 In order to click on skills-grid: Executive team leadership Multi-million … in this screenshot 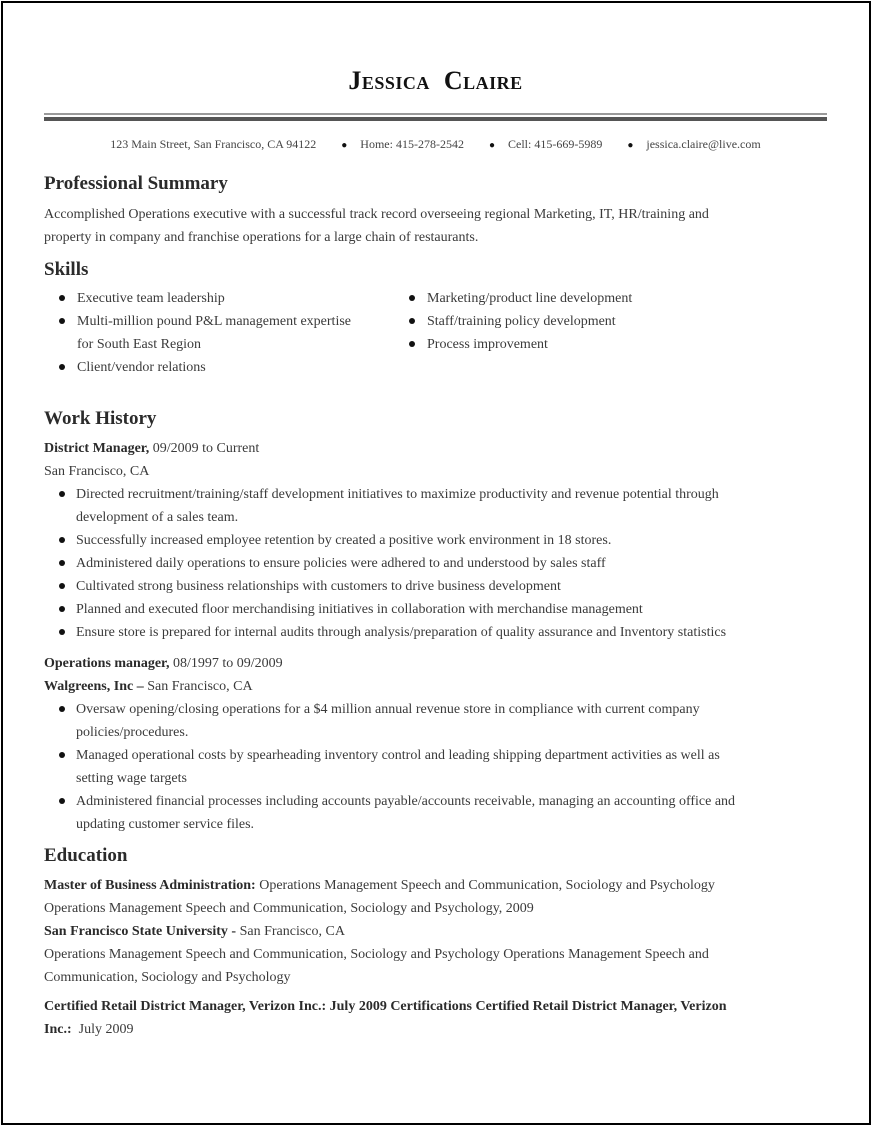, I will do `click(394, 333)`.